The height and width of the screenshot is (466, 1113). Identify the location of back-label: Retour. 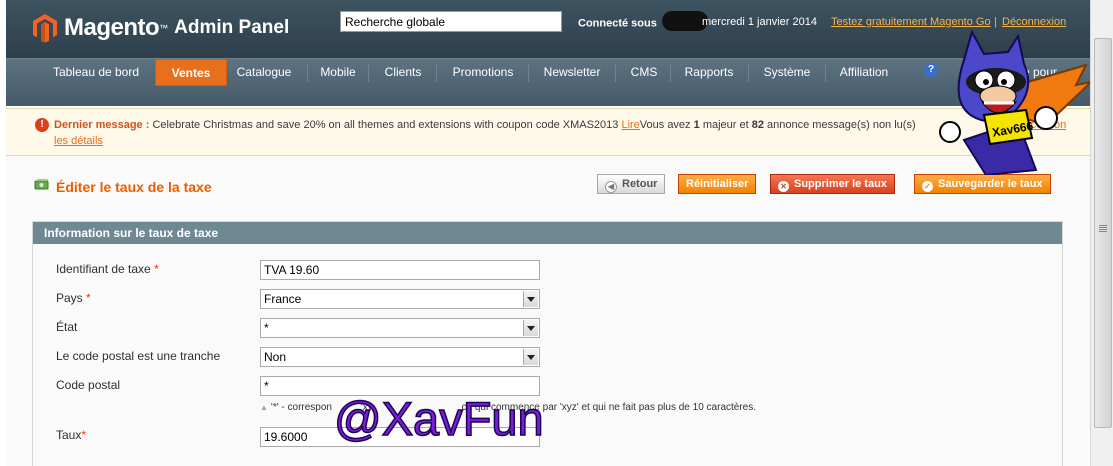
(640, 184).